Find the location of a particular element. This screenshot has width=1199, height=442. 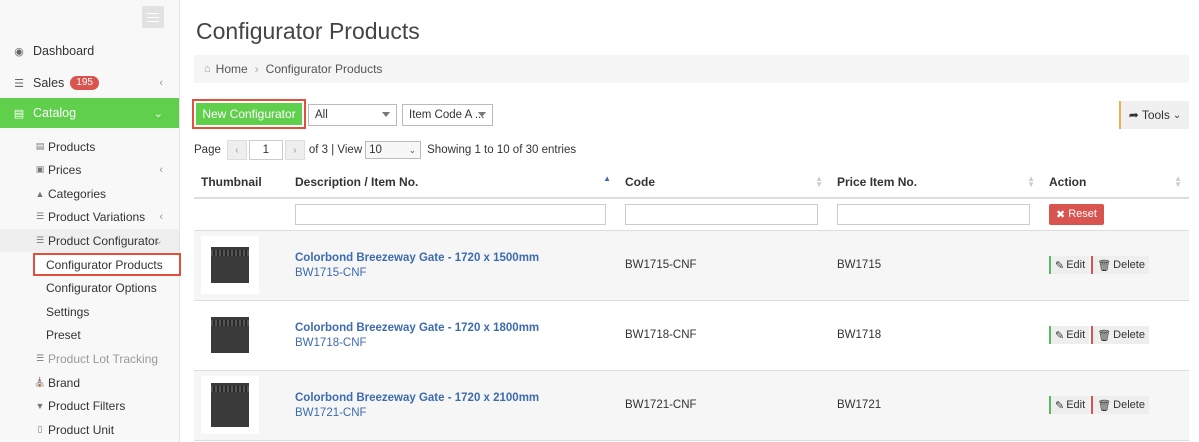

tools-button: ➦ Tools ⌄ is located at coordinates (1154, 115).